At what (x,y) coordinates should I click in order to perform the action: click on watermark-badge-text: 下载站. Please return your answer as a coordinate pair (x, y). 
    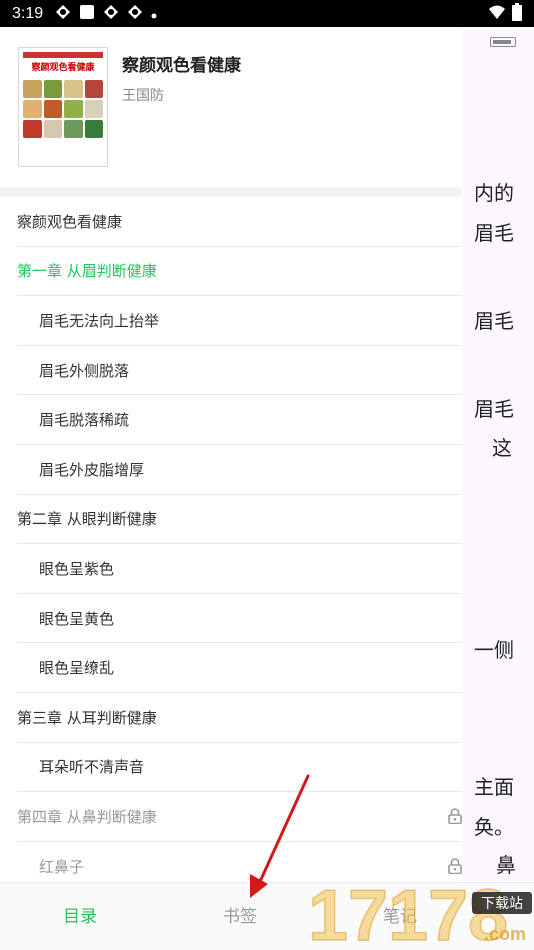
    Looking at the image, I should click on (502, 904).